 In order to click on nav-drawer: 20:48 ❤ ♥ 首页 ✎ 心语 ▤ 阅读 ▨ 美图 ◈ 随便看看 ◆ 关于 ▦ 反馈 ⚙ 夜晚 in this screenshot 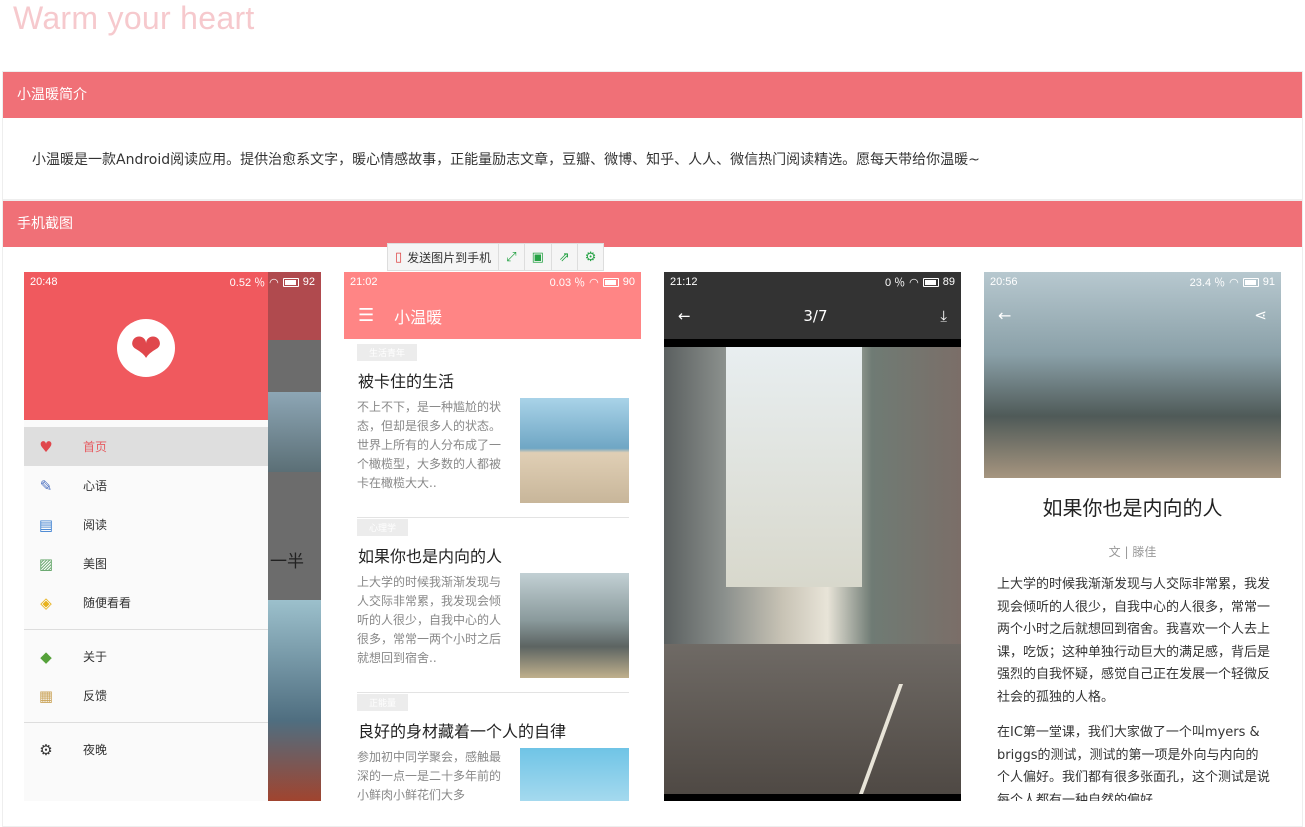, I will do `click(146, 536)`.